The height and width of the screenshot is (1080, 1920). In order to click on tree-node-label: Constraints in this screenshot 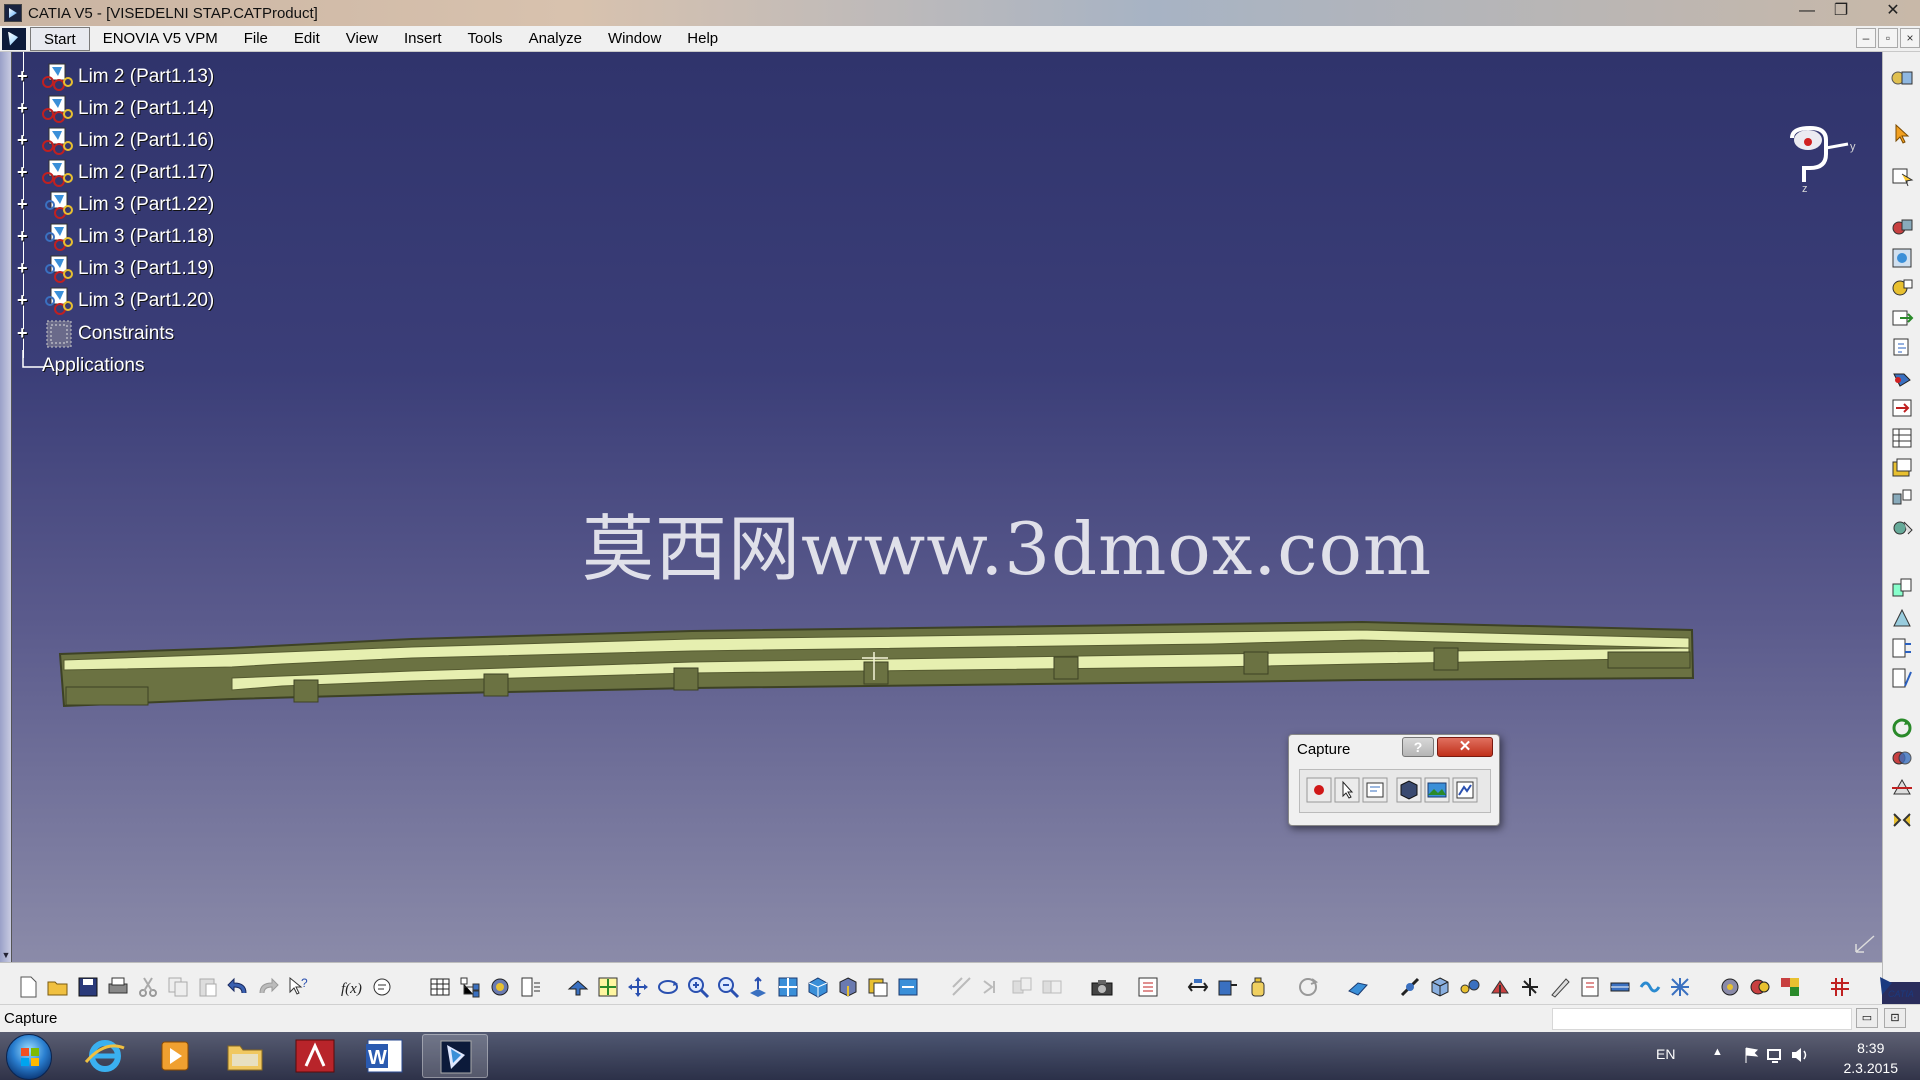, I will do `click(126, 334)`.